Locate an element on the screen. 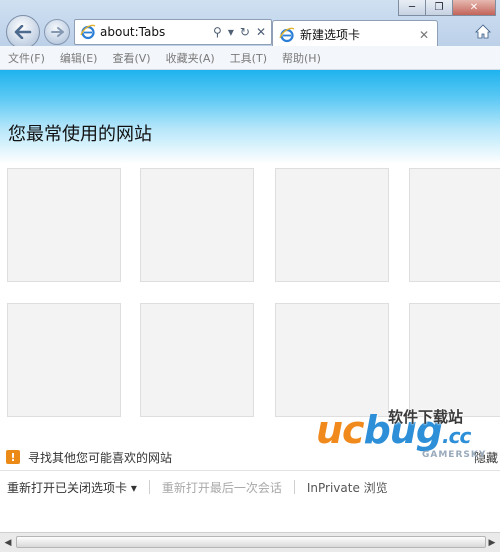  tab-label: 新建选项卡 is located at coordinates (330, 35).